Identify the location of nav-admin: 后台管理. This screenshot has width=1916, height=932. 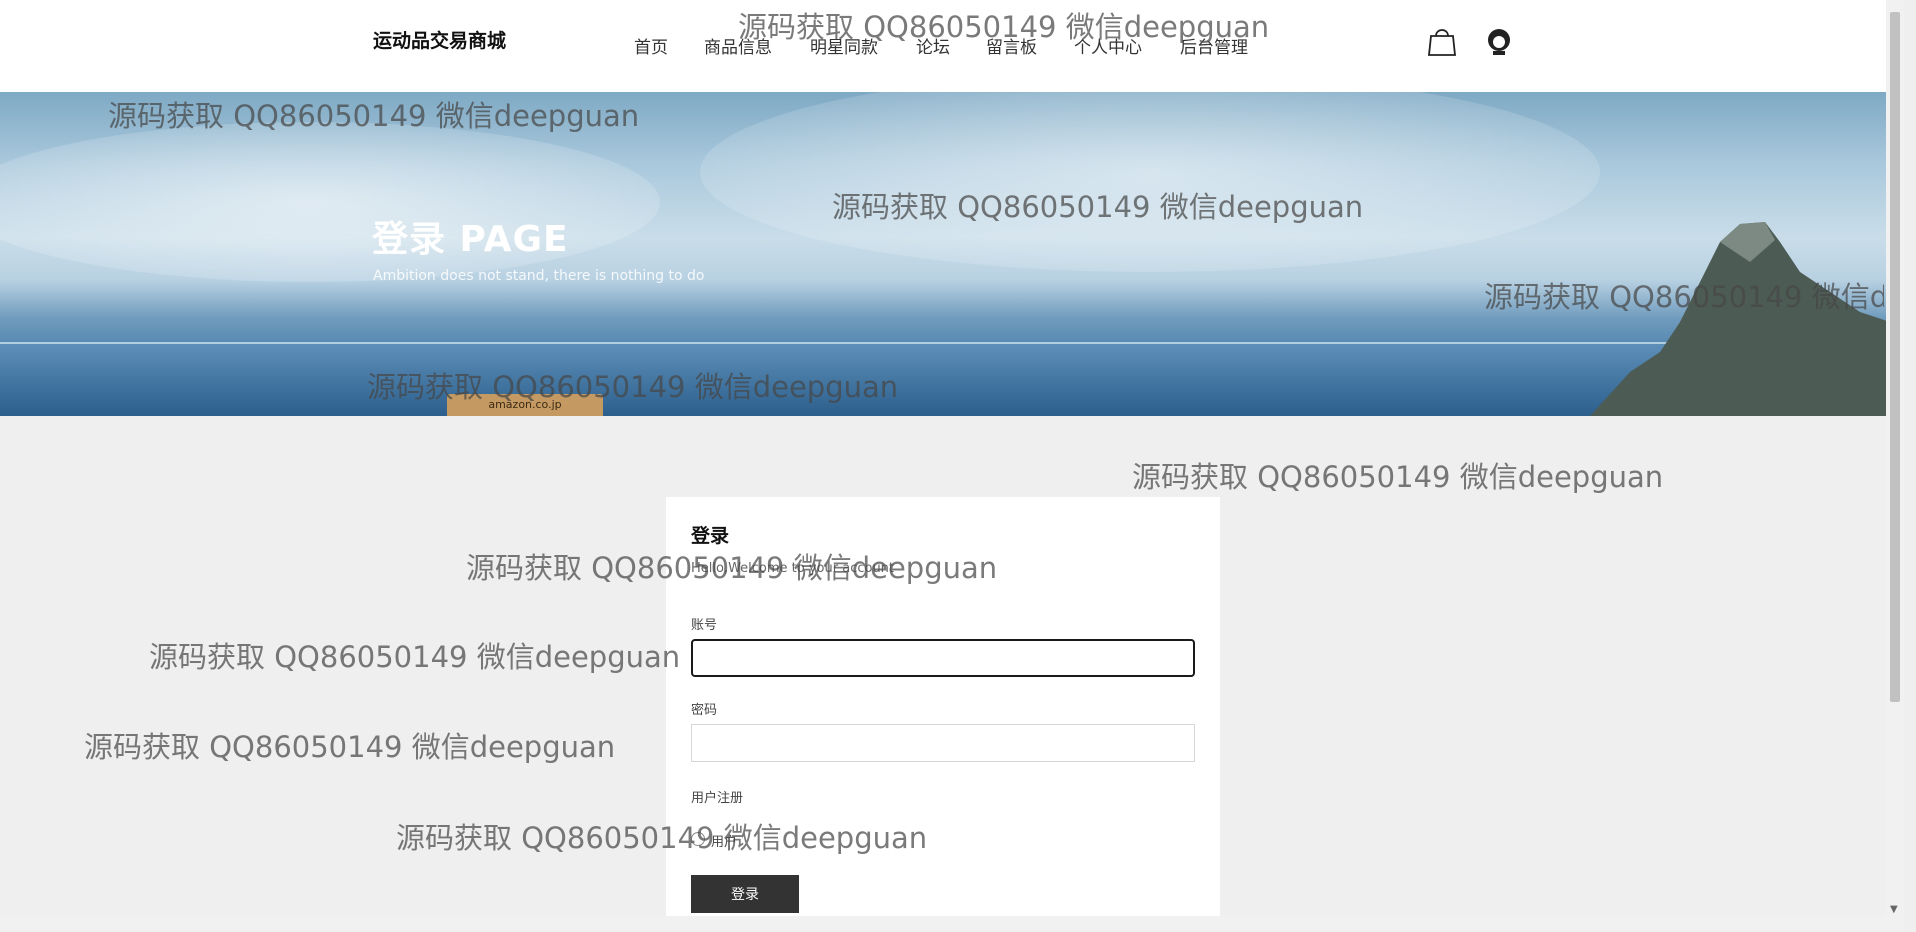
(1214, 45).